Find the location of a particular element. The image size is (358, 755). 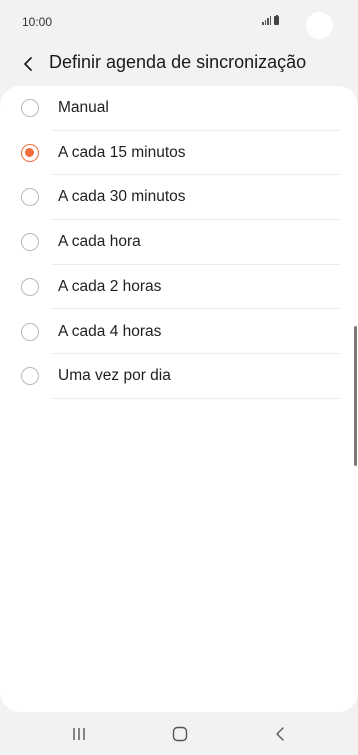

nav-back-button is located at coordinates (280, 734).